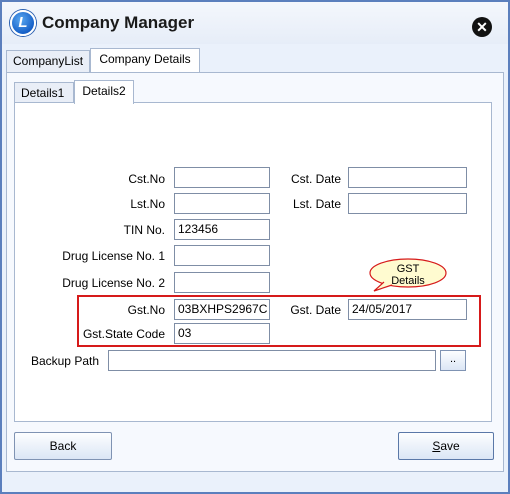 The width and height of the screenshot is (510, 494). Describe the element at coordinates (453, 360) in the screenshot. I see `browse-button: ..` at that location.